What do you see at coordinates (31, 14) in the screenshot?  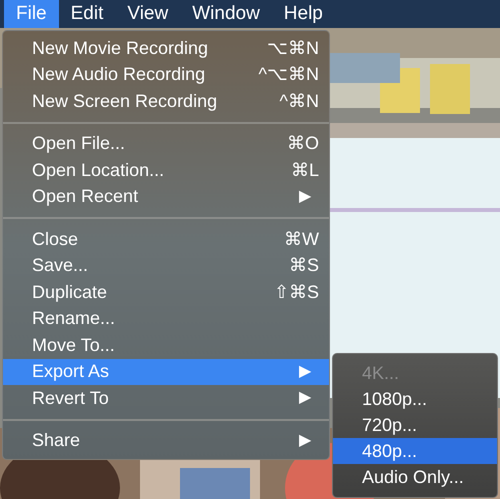 I see `menu-bar-item: File` at bounding box center [31, 14].